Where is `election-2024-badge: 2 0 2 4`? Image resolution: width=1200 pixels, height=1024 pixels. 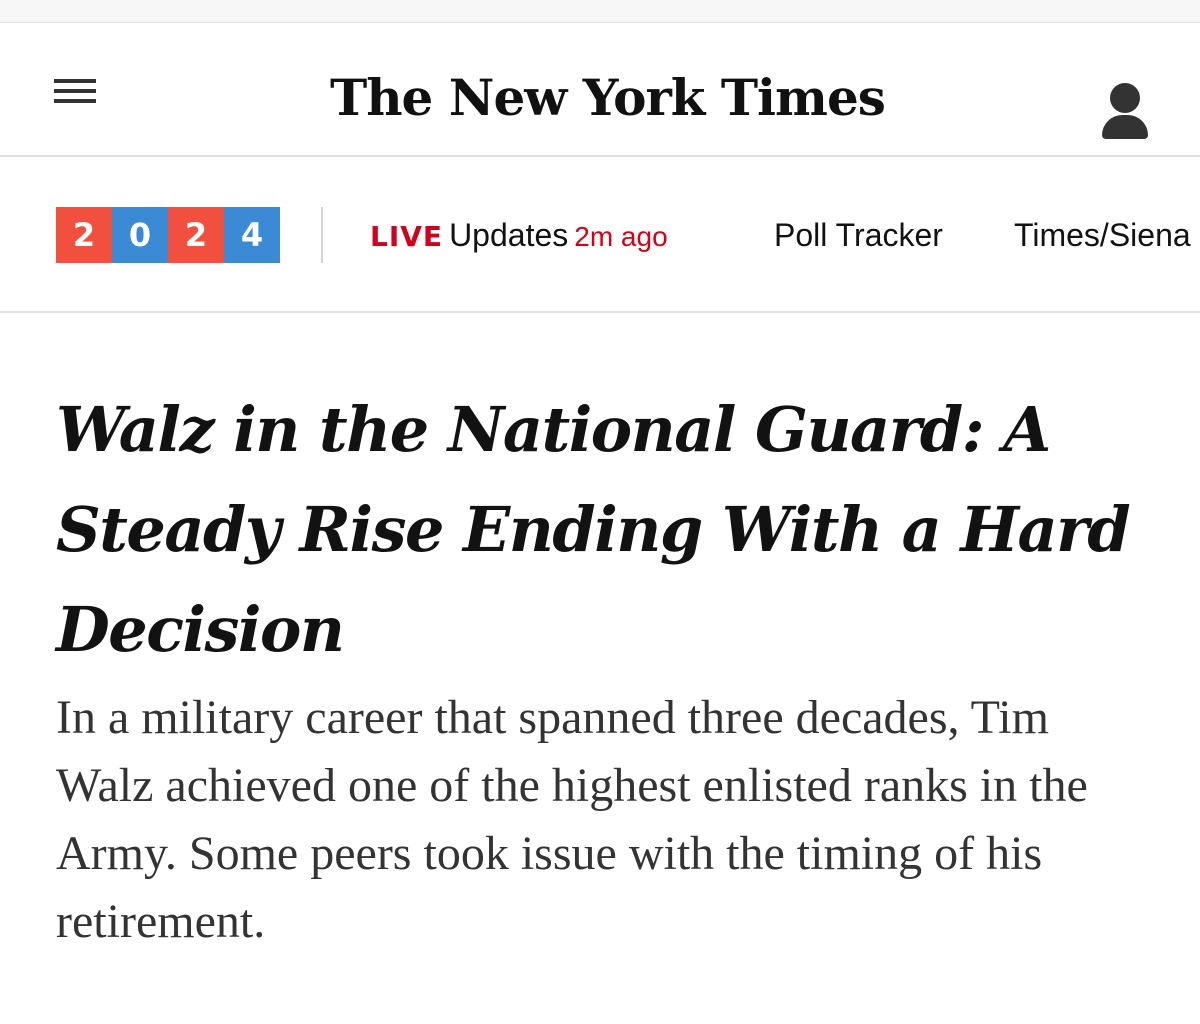
election-2024-badge: 2 0 2 4 is located at coordinates (168, 235).